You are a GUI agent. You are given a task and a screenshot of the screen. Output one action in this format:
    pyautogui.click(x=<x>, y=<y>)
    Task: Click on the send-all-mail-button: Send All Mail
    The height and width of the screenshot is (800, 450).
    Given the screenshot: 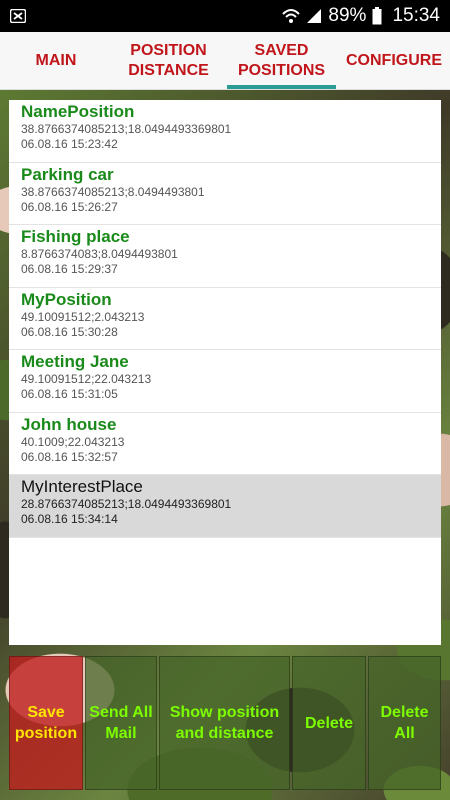 What is the action you would take?
    pyautogui.click(x=121, y=723)
    